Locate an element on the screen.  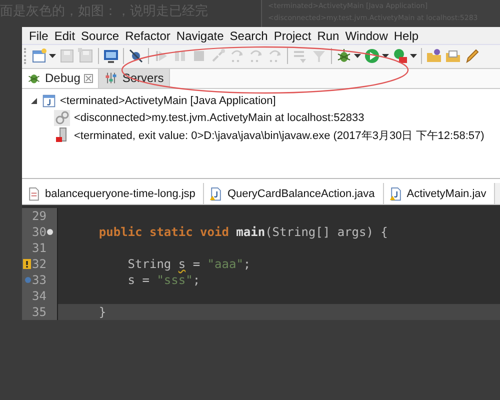
menu-item: Edit is located at coordinates (66, 35).